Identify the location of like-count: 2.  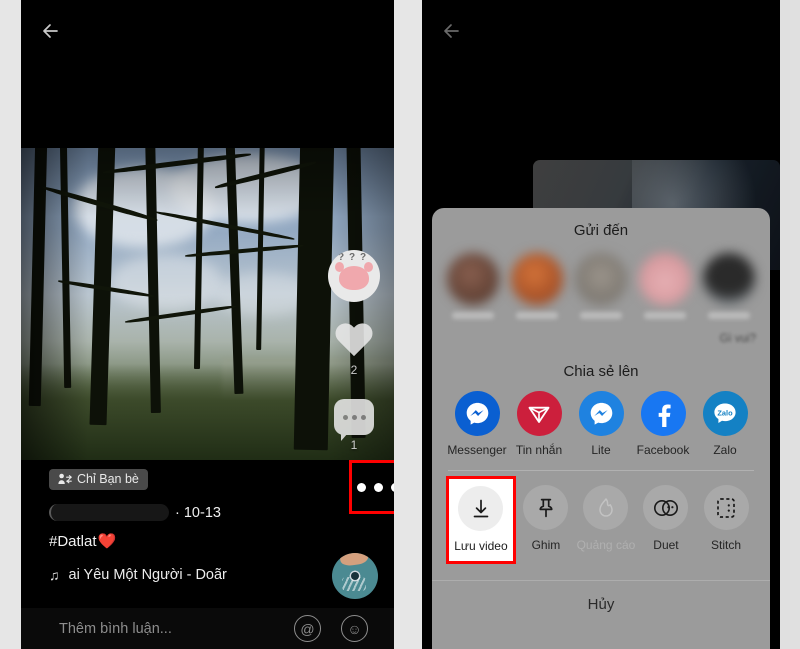
(354, 370).